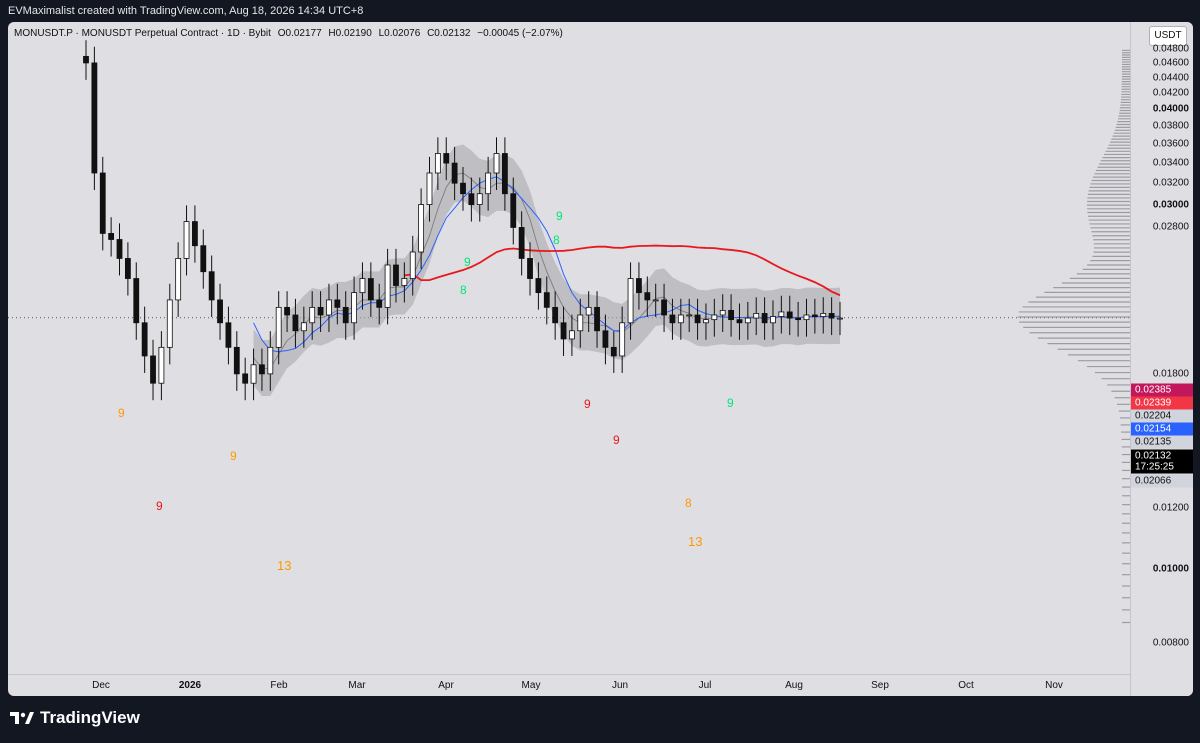 The image size is (1200, 743). I want to click on price-tick-label: 0.04400, so click(1170, 78).